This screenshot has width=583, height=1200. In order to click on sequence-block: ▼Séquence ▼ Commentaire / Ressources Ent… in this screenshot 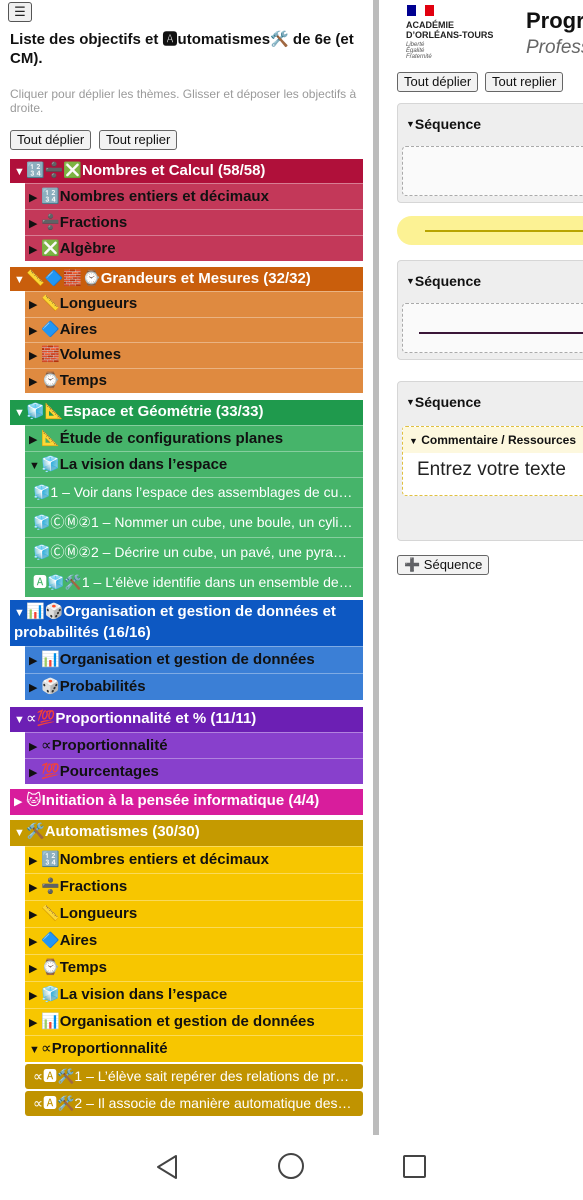, I will do `click(490, 461)`.